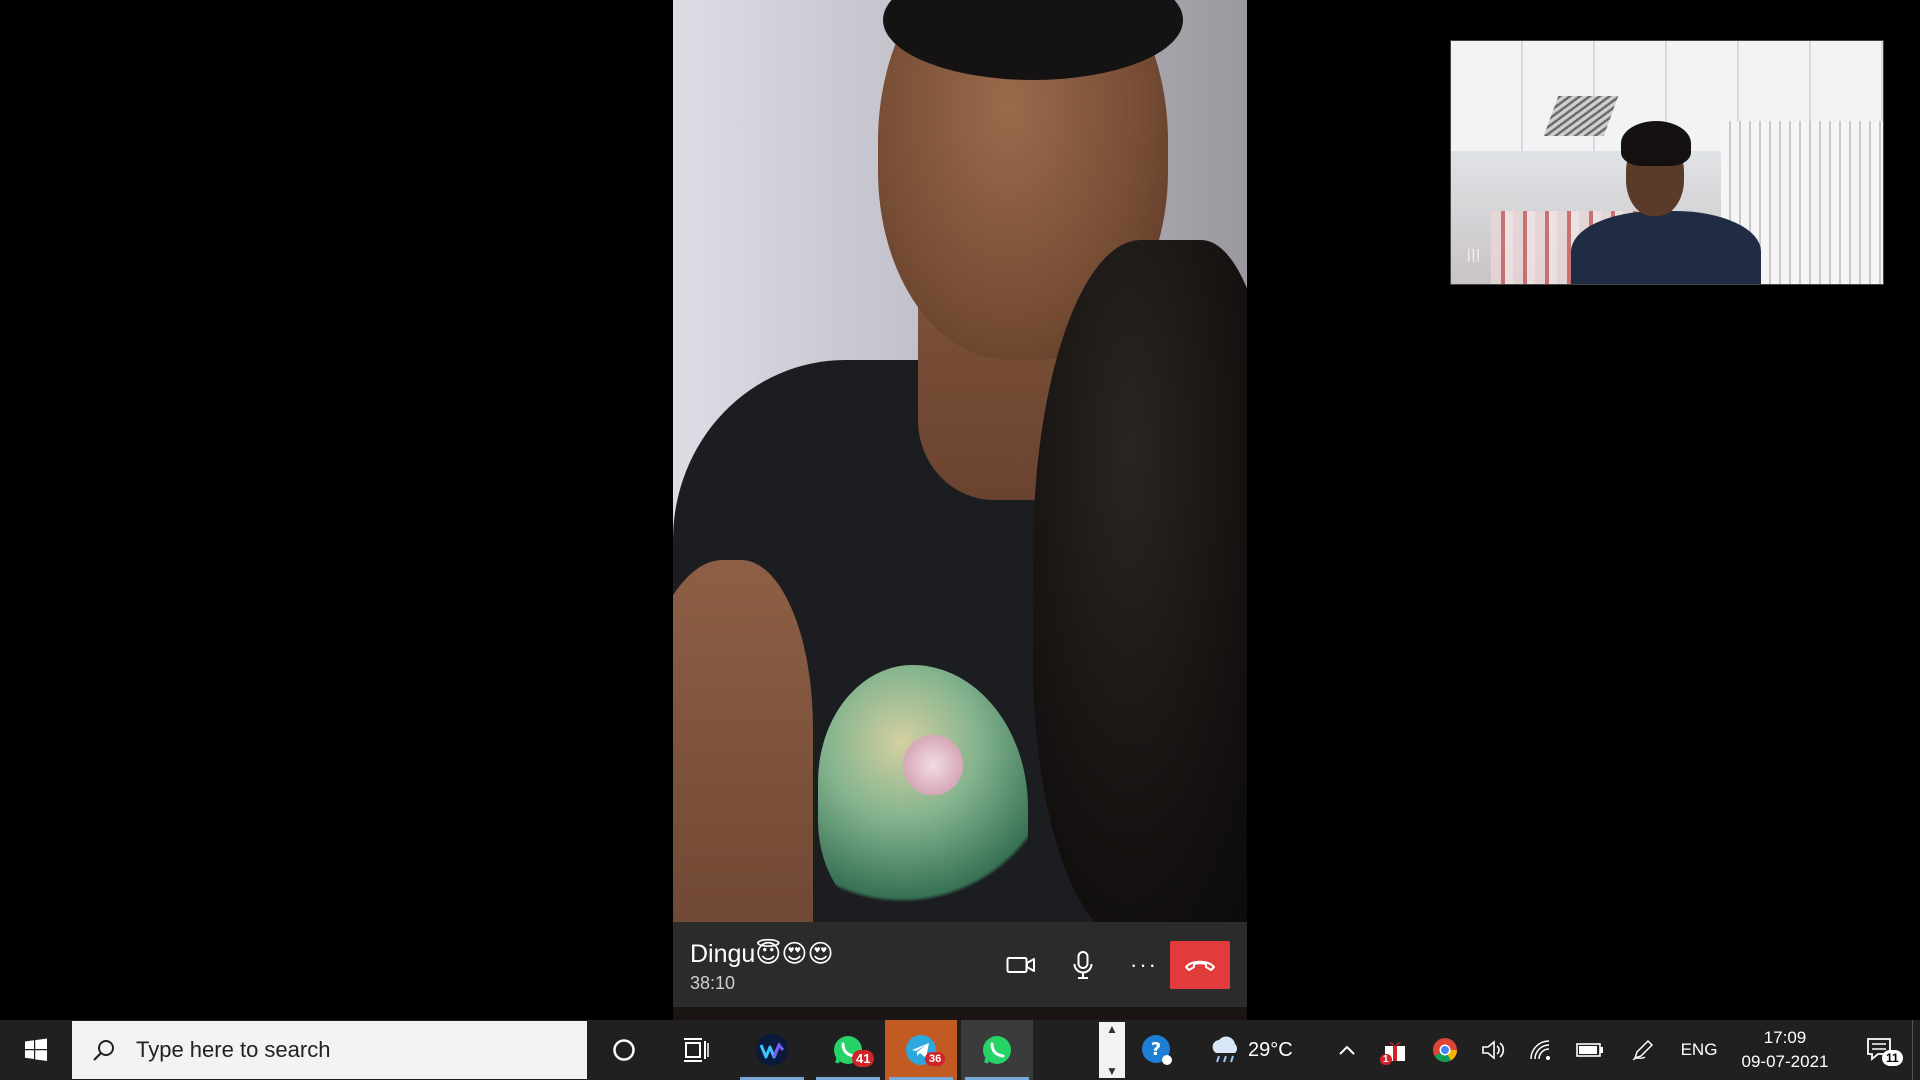 The width and height of the screenshot is (1920, 1080). What do you see at coordinates (1785, 1061) in the screenshot?
I see `clock-date: 09-07-2021` at bounding box center [1785, 1061].